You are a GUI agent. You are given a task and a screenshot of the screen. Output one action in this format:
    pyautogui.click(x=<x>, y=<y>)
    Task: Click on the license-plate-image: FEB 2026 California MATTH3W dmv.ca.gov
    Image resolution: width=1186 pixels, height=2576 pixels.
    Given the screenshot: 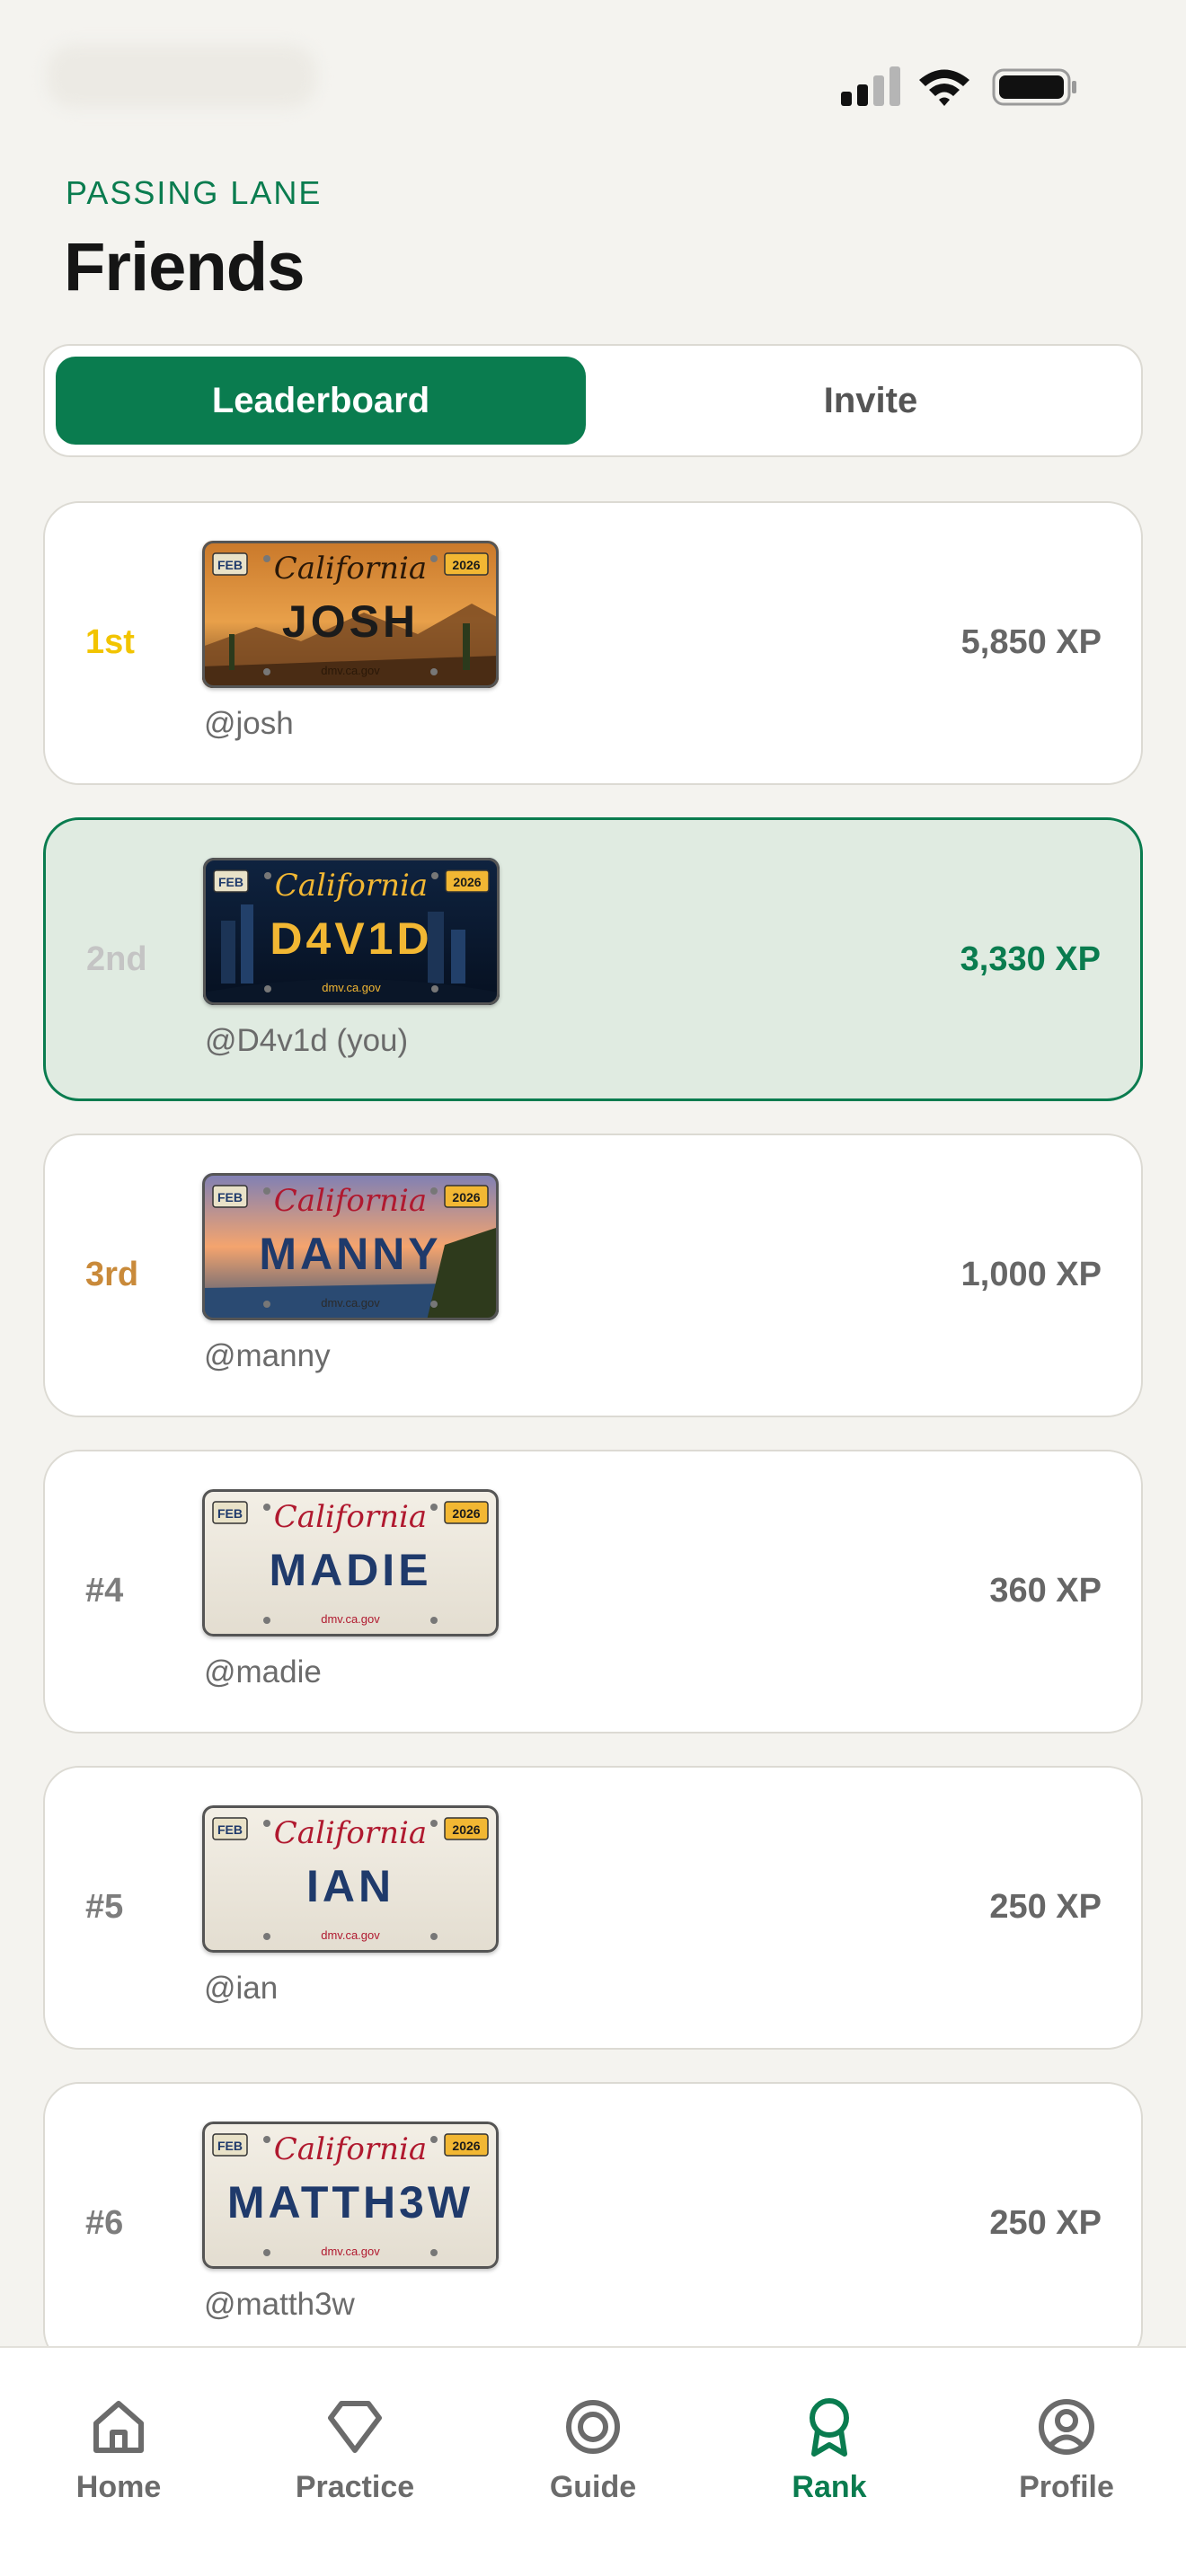 What is the action you would take?
    pyautogui.click(x=350, y=2195)
    